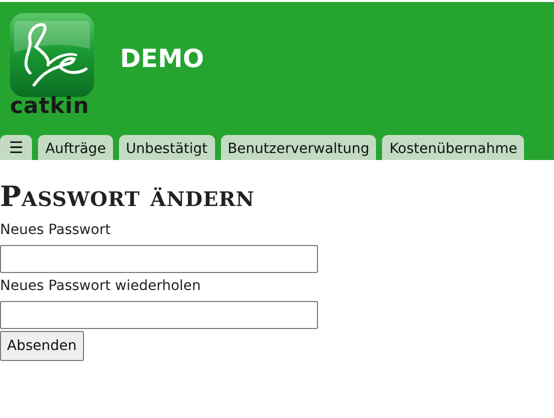 Image resolution: width=554 pixels, height=418 pixels. Describe the element at coordinates (101, 286) in the screenshot. I see `field-label: Neues Passwort wiederholen` at that location.